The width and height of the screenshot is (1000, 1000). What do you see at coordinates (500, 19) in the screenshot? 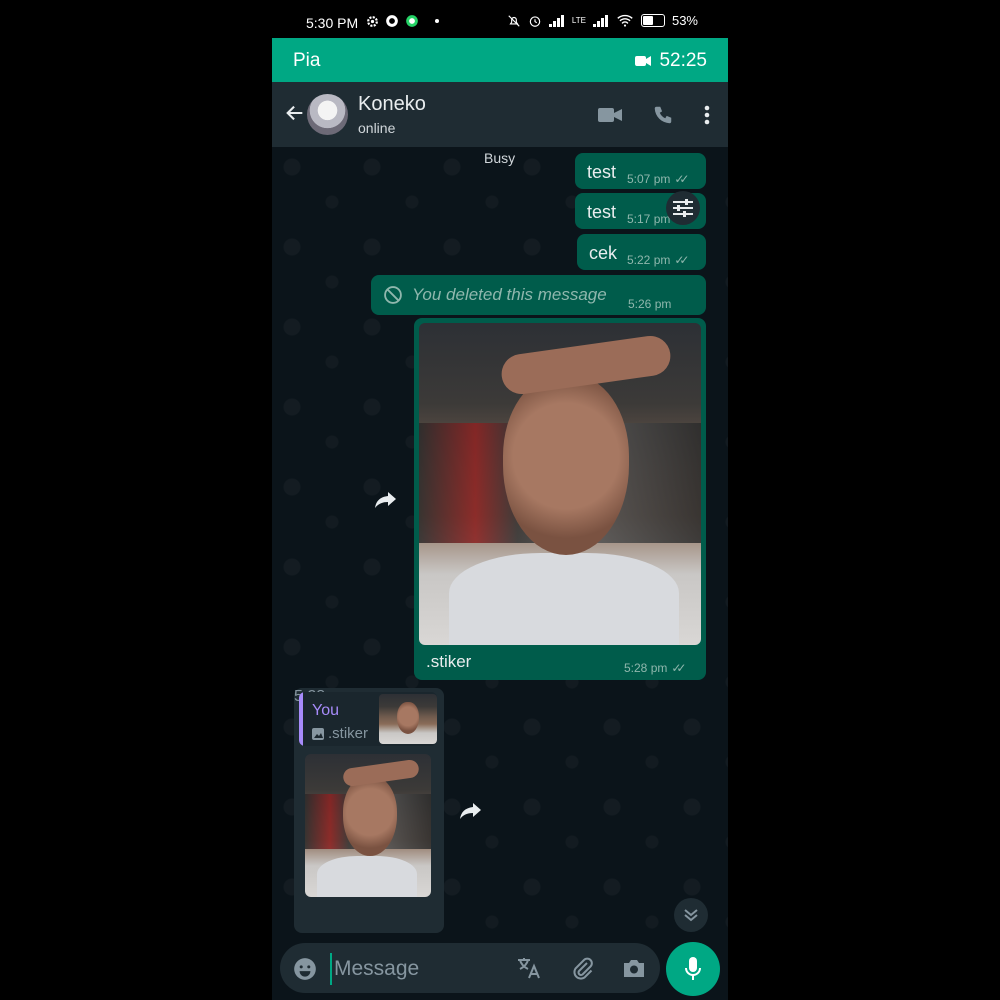
I see `status-bar: 5:30 PM LTE 53%` at bounding box center [500, 19].